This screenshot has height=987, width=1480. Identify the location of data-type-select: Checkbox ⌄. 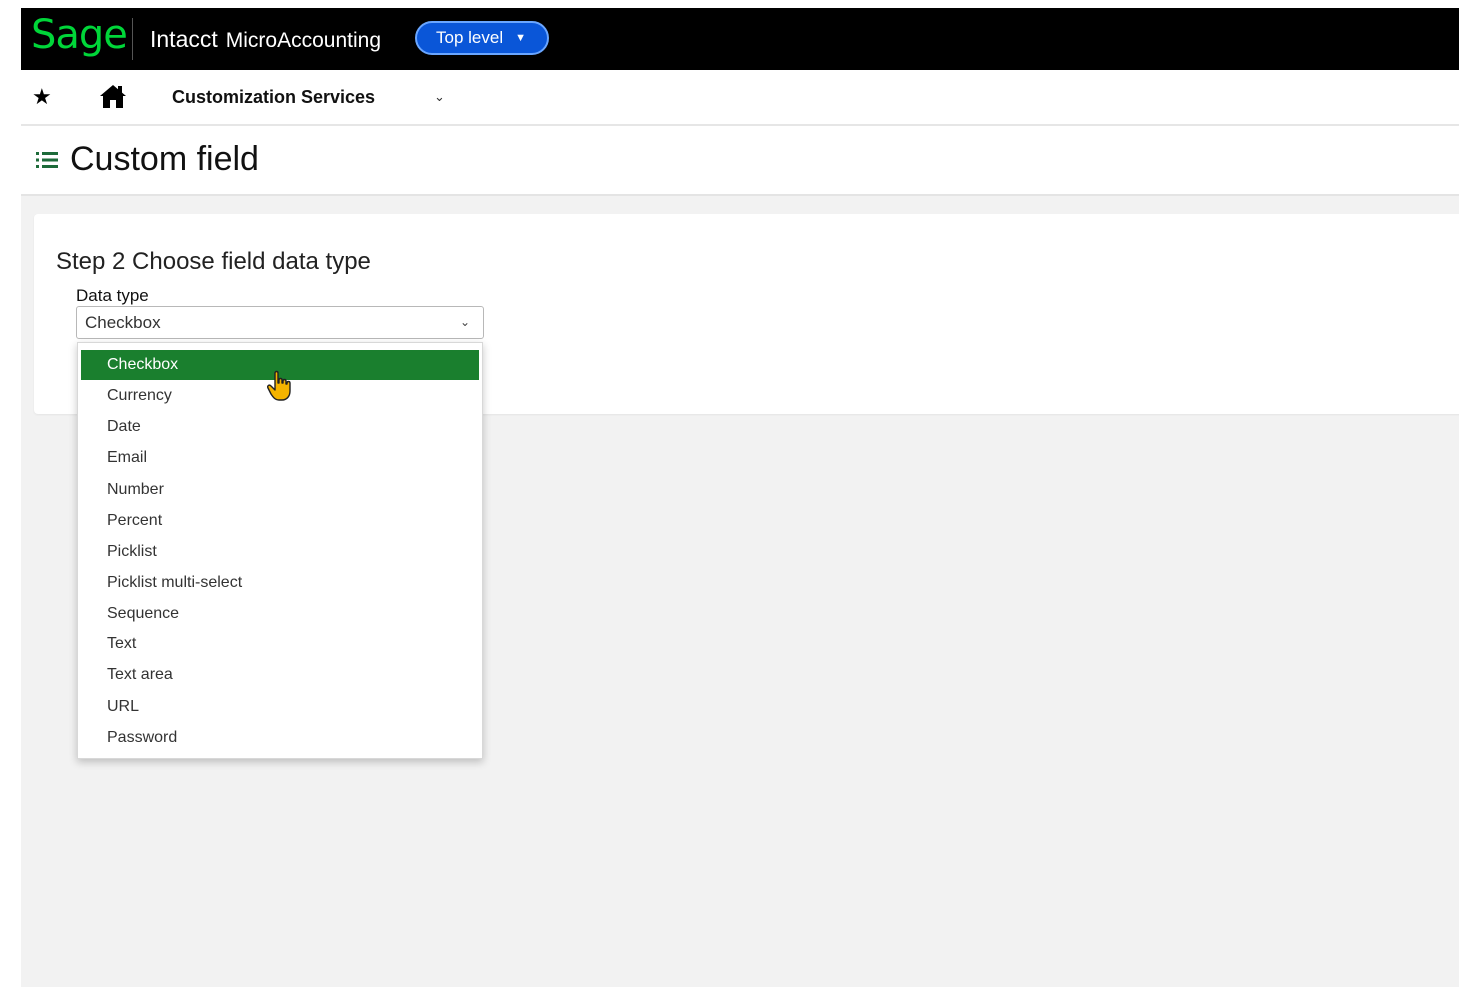
(280, 322).